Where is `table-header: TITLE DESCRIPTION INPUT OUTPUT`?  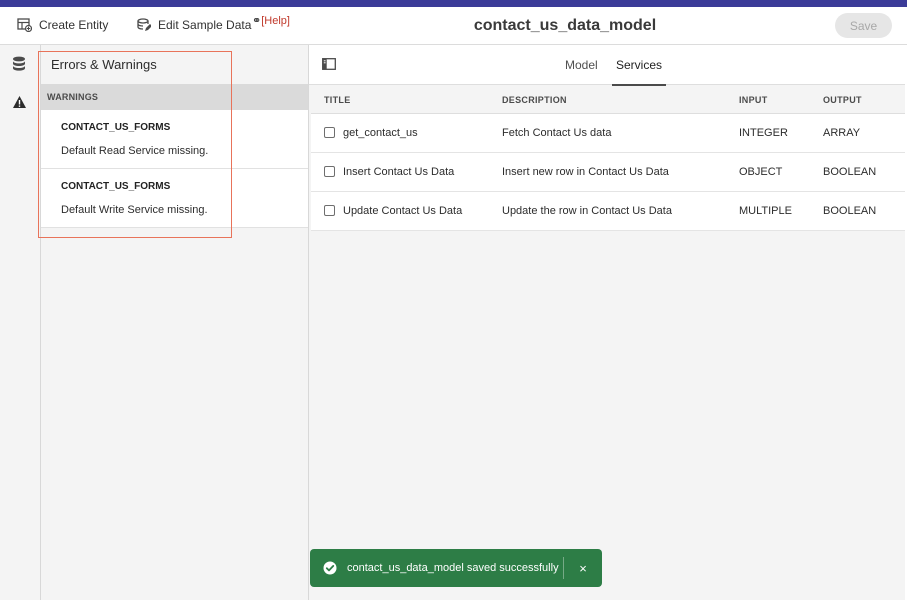 table-header: TITLE DESCRIPTION INPUT OUTPUT is located at coordinates (608, 100).